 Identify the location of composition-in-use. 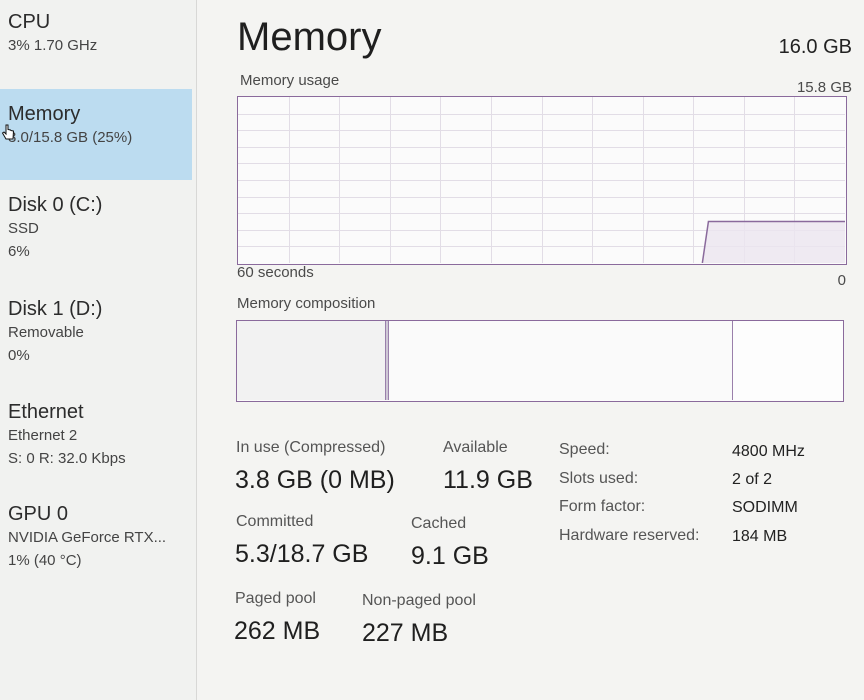
(311, 360).